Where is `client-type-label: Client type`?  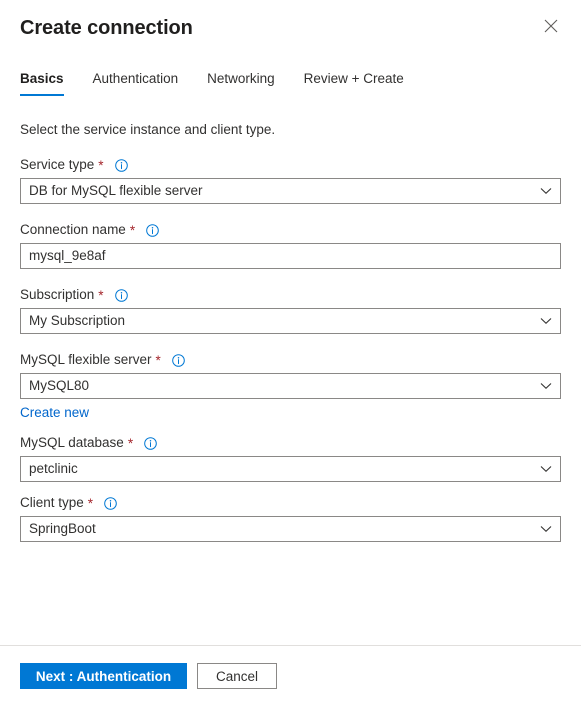
client-type-label: Client type is located at coordinates (52, 502).